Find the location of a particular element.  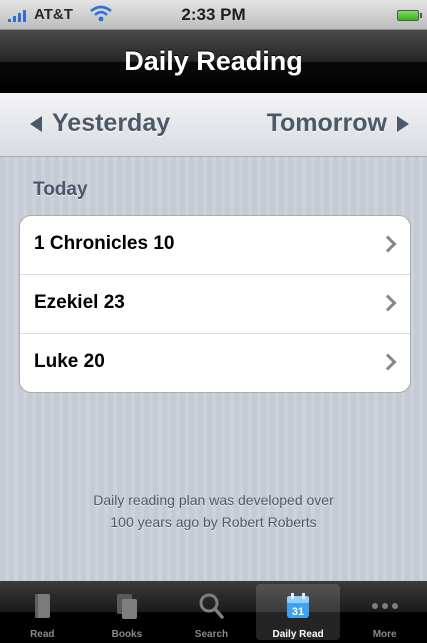

reading-item: Ezekiel 23 is located at coordinates (215, 304).